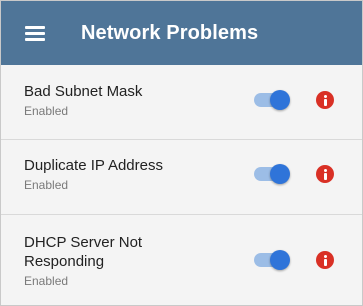  Describe the element at coordinates (83, 252) in the screenshot. I see `list-item-title: DHCP Server Not Responding` at that location.